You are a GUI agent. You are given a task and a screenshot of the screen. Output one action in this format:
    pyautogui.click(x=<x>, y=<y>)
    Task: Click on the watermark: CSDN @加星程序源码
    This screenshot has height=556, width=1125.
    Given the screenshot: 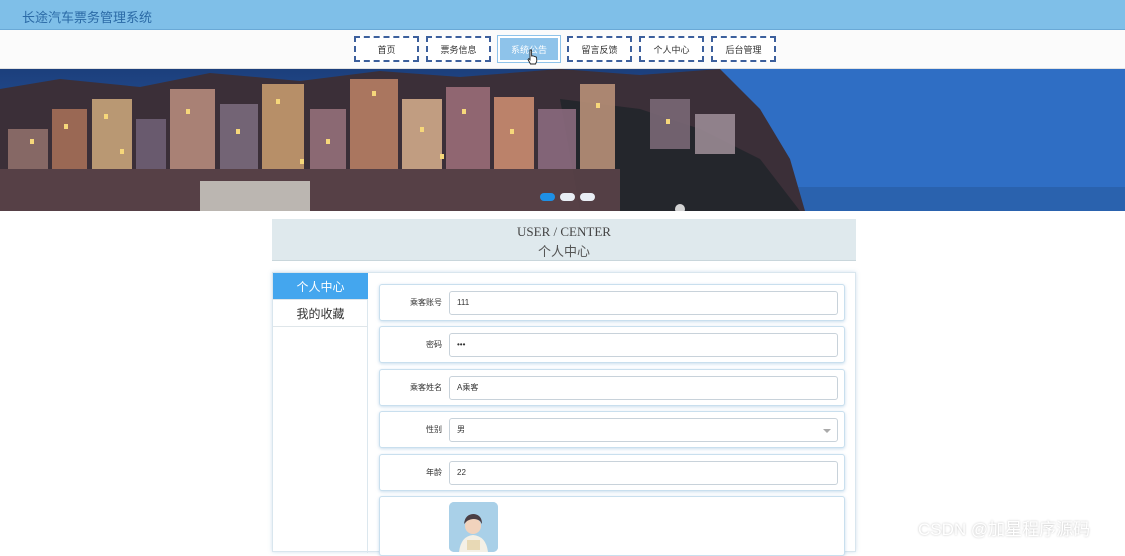 What is the action you would take?
    pyautogui.click(x=1004, y=529)
    